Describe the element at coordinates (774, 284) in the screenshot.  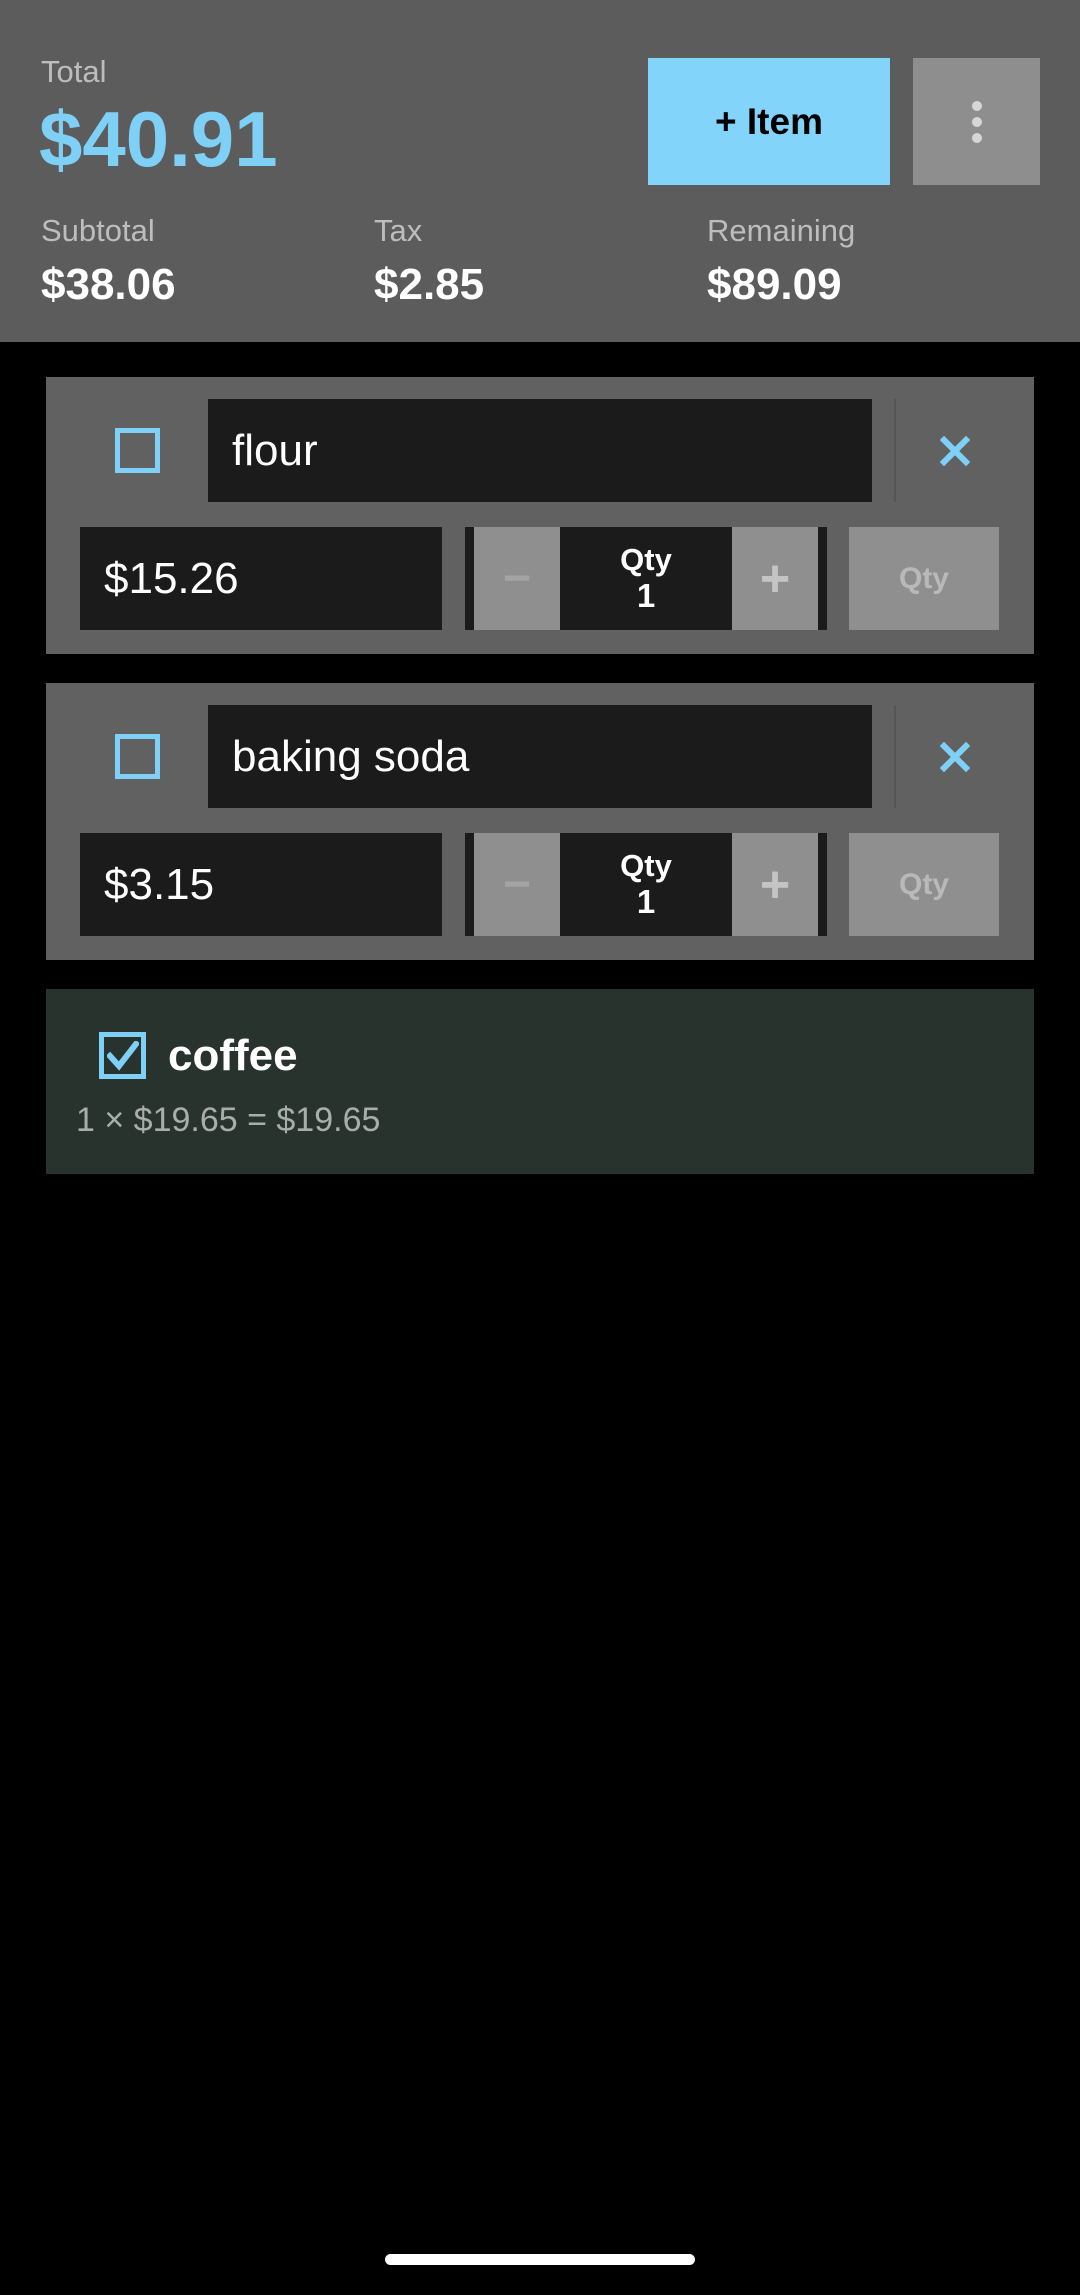
I see `remaining-value: $89.09` at that location.